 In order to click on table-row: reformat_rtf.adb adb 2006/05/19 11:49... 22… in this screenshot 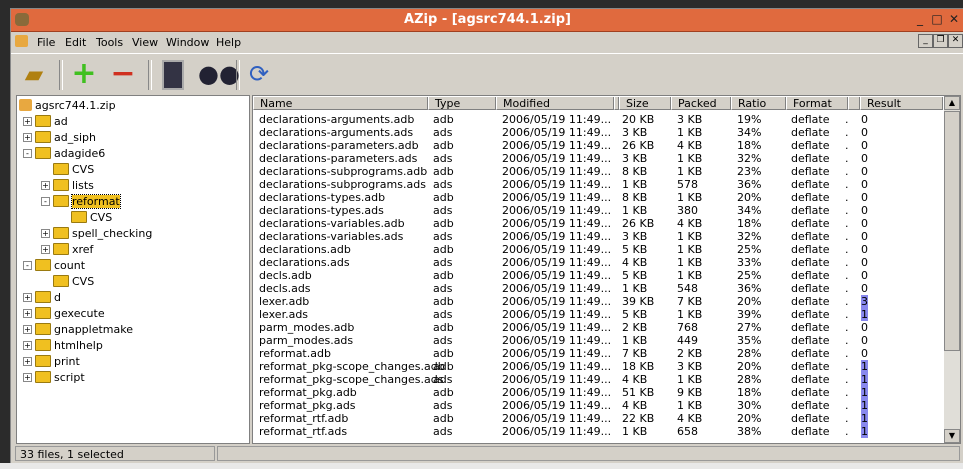, I will do `click(598, 418)`.